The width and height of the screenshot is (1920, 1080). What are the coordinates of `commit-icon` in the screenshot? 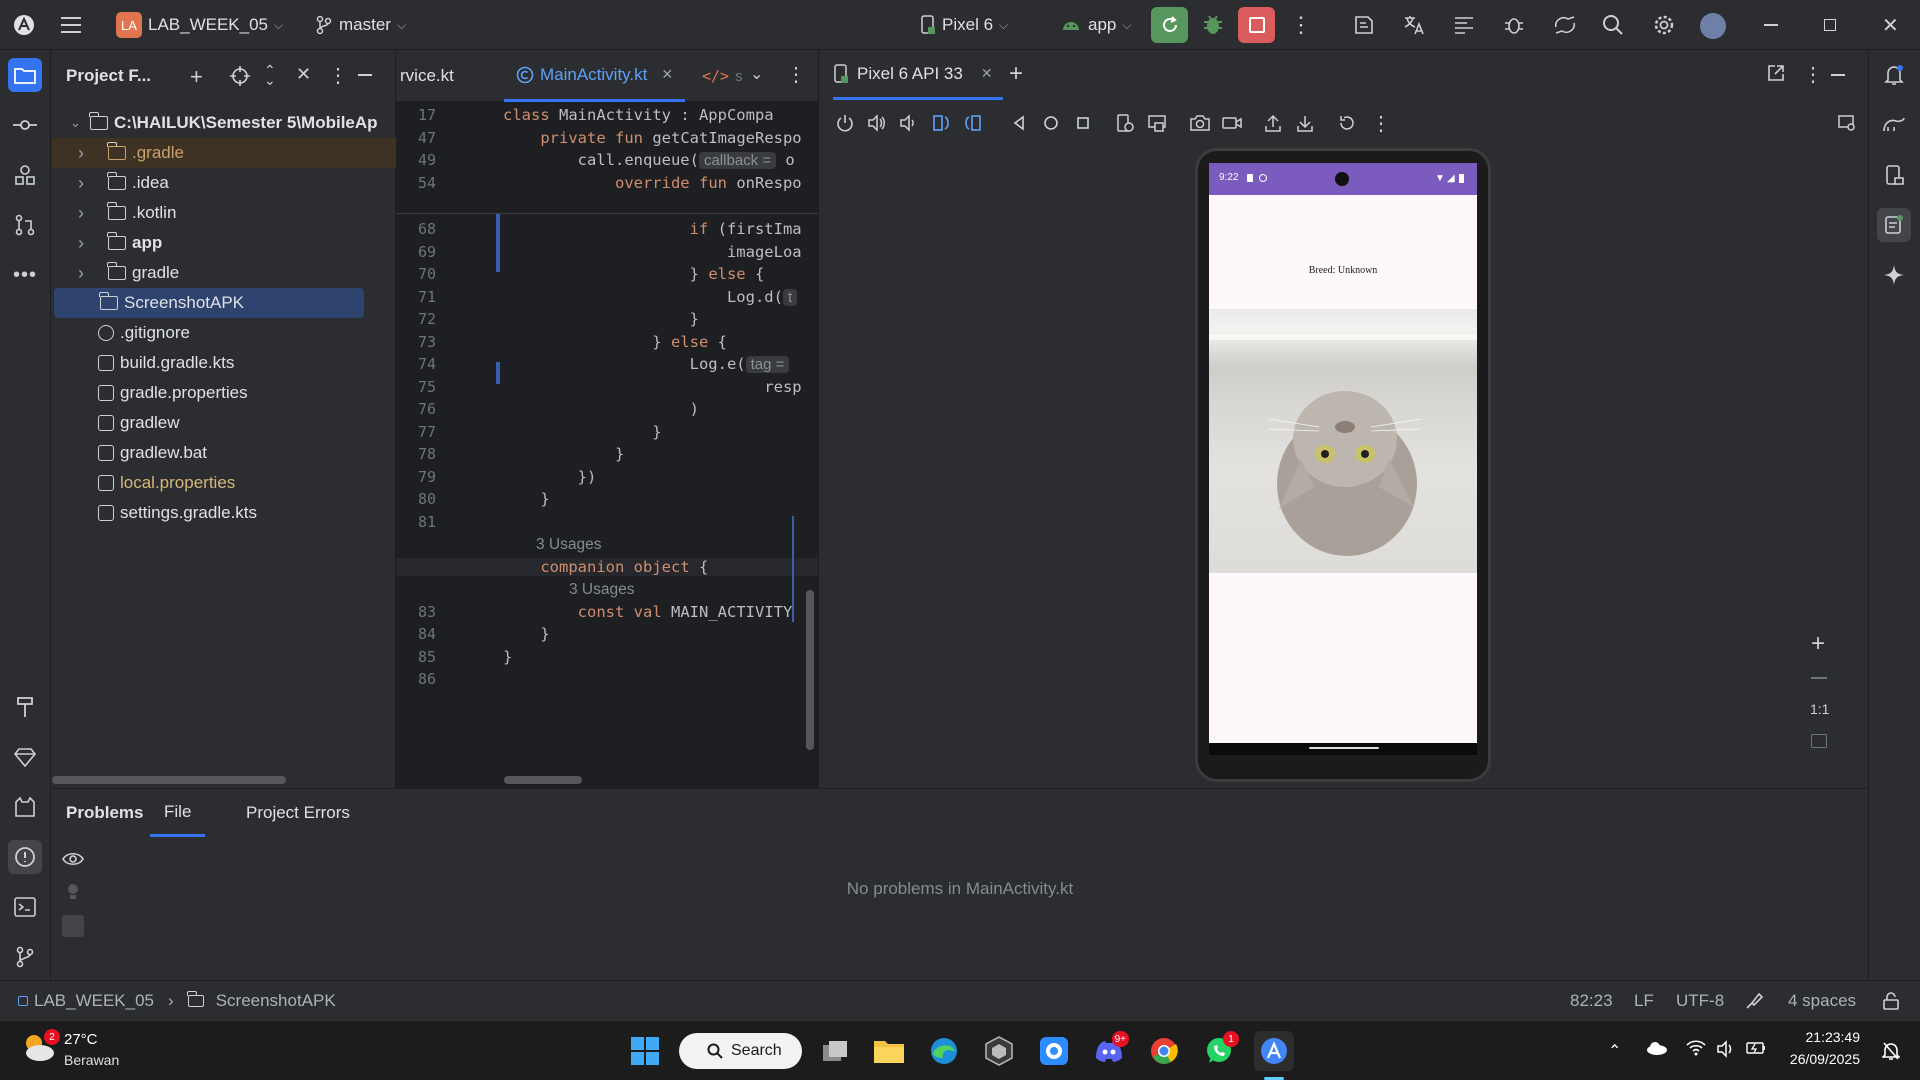 It's located at (25, 125).